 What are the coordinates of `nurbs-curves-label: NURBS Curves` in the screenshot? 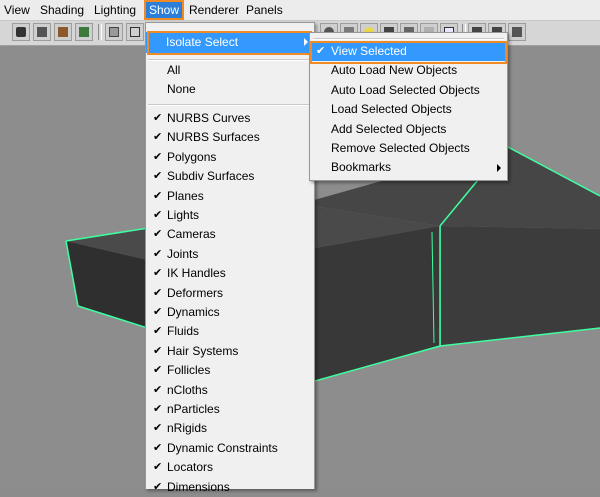 It's located at (209, 118).